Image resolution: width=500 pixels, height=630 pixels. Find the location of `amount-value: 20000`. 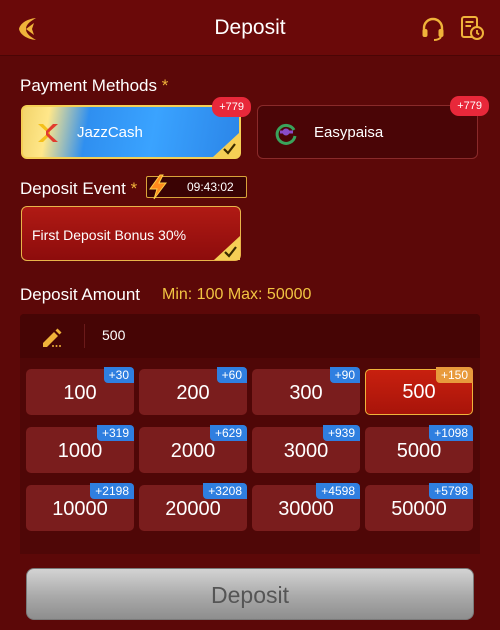

amount-value: 20000 is located at coordinates (193, 509).